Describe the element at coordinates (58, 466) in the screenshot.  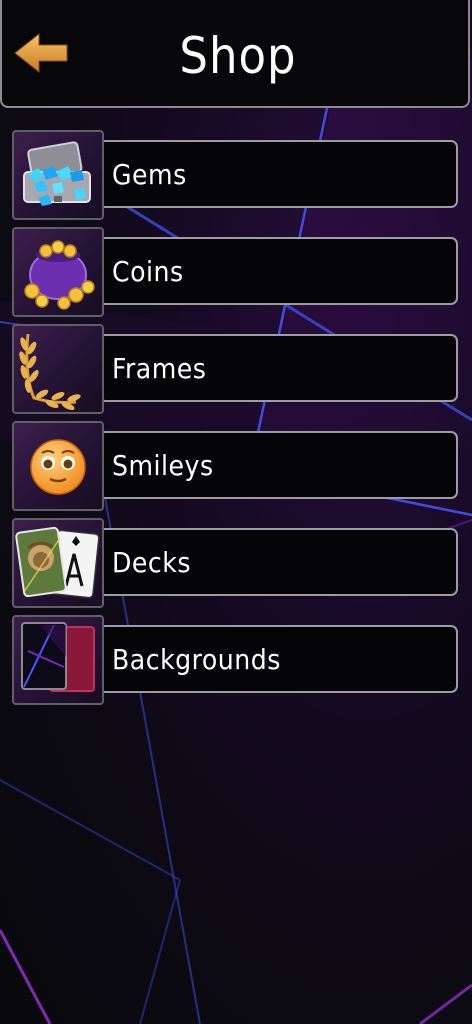
I see `smiley-face-icon` at that location.